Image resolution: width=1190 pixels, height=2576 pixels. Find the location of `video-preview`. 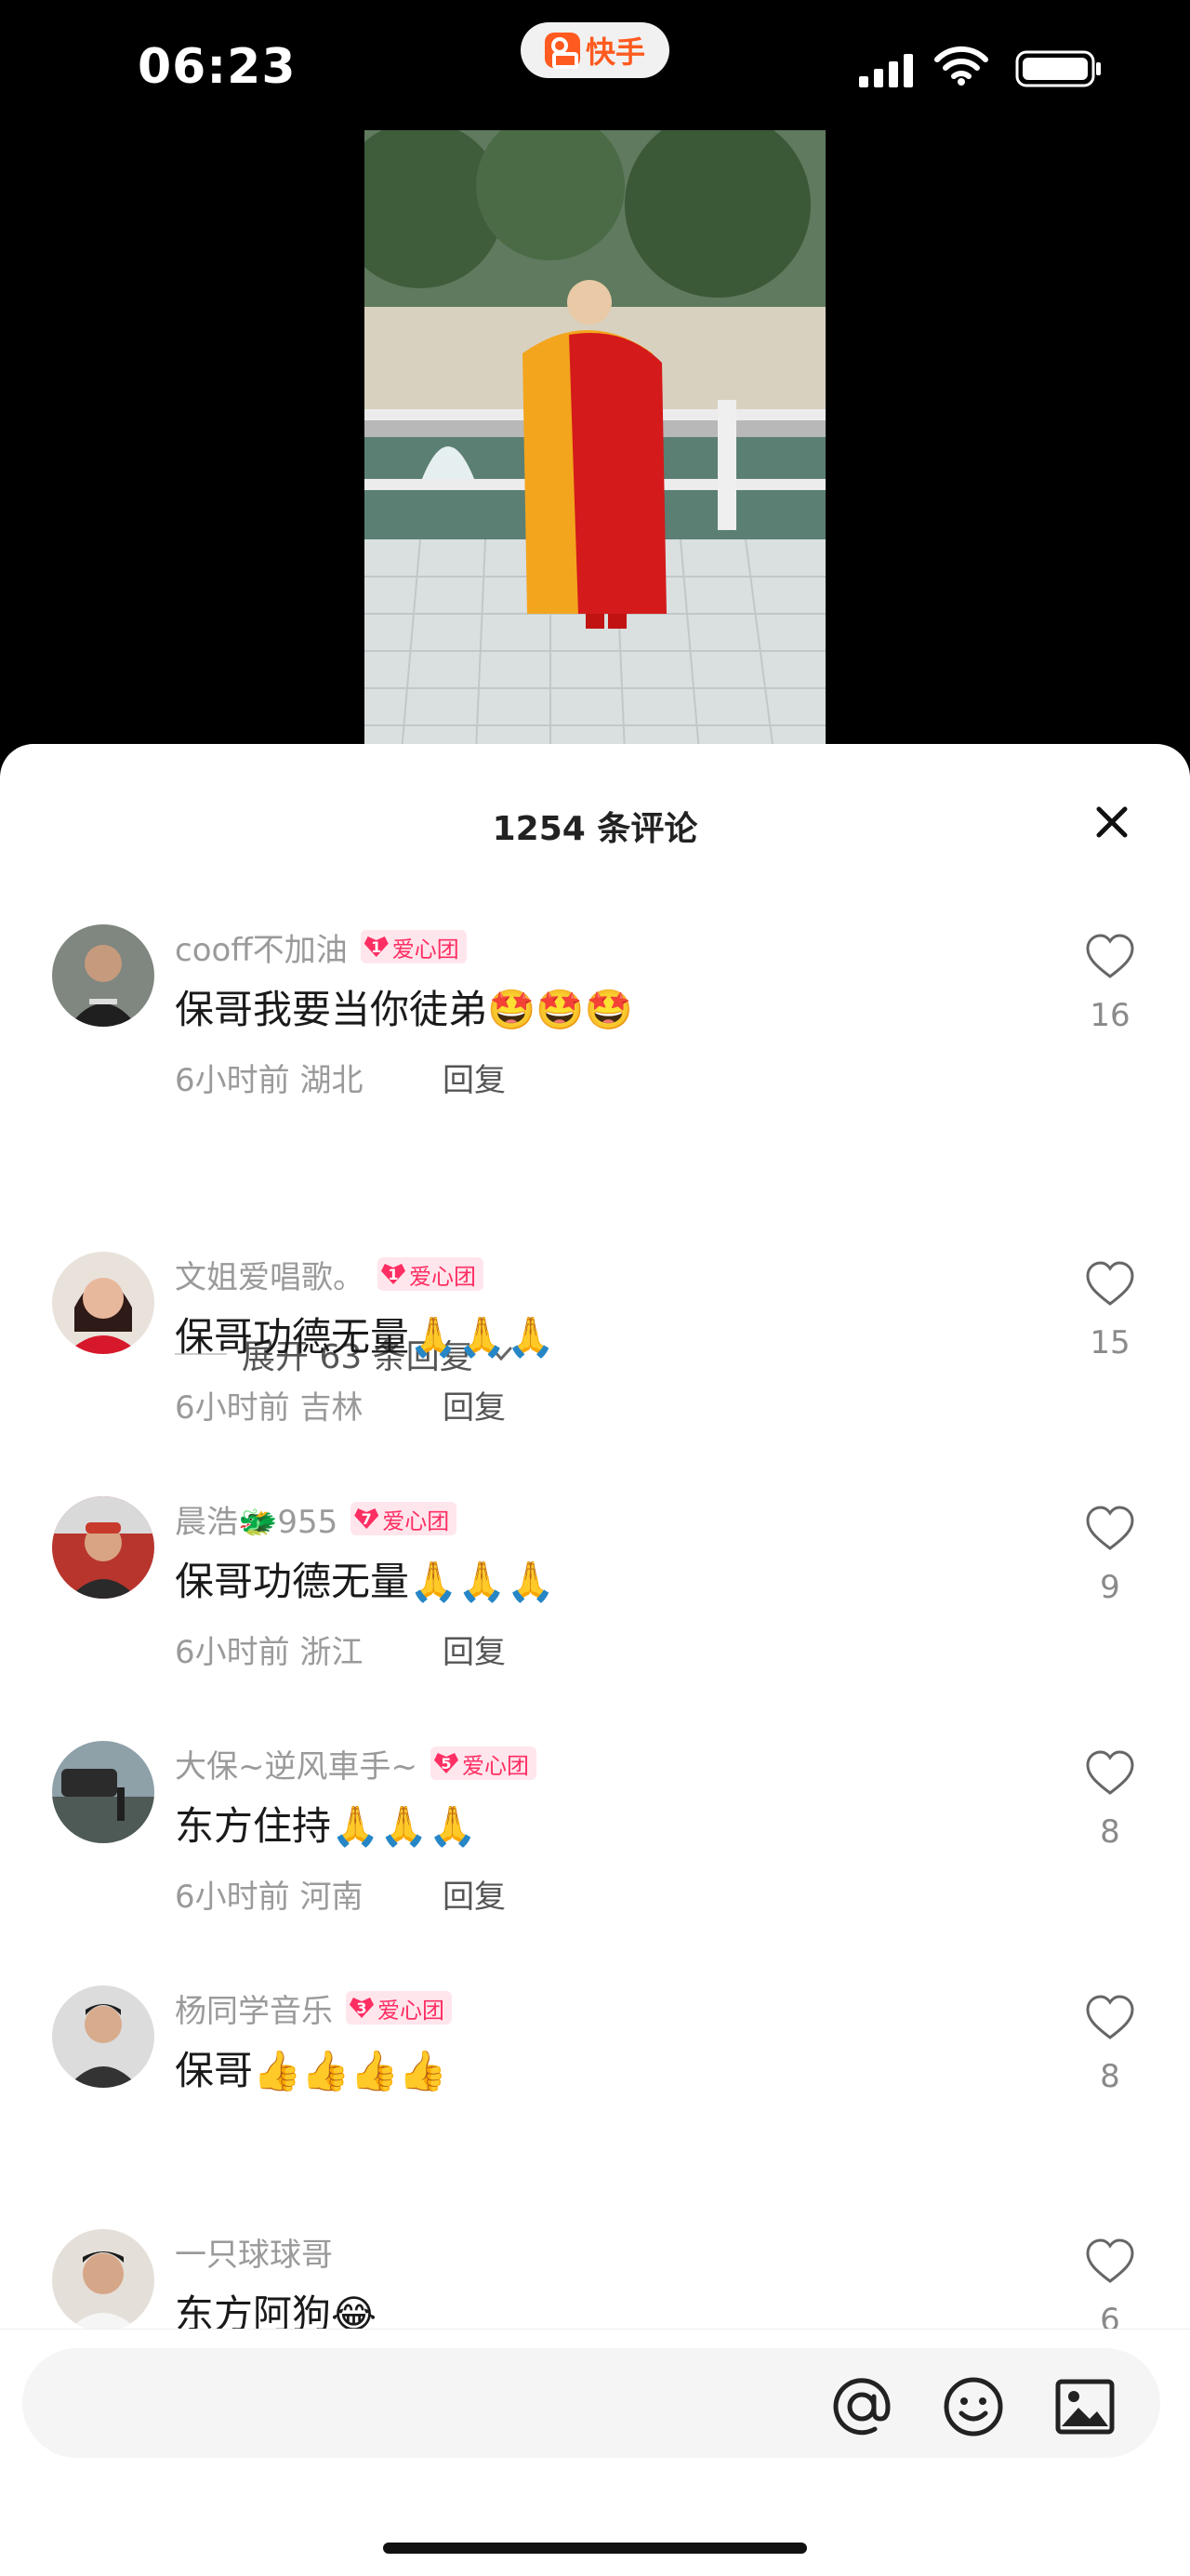

video-preview is located at coordinates (595, 440).